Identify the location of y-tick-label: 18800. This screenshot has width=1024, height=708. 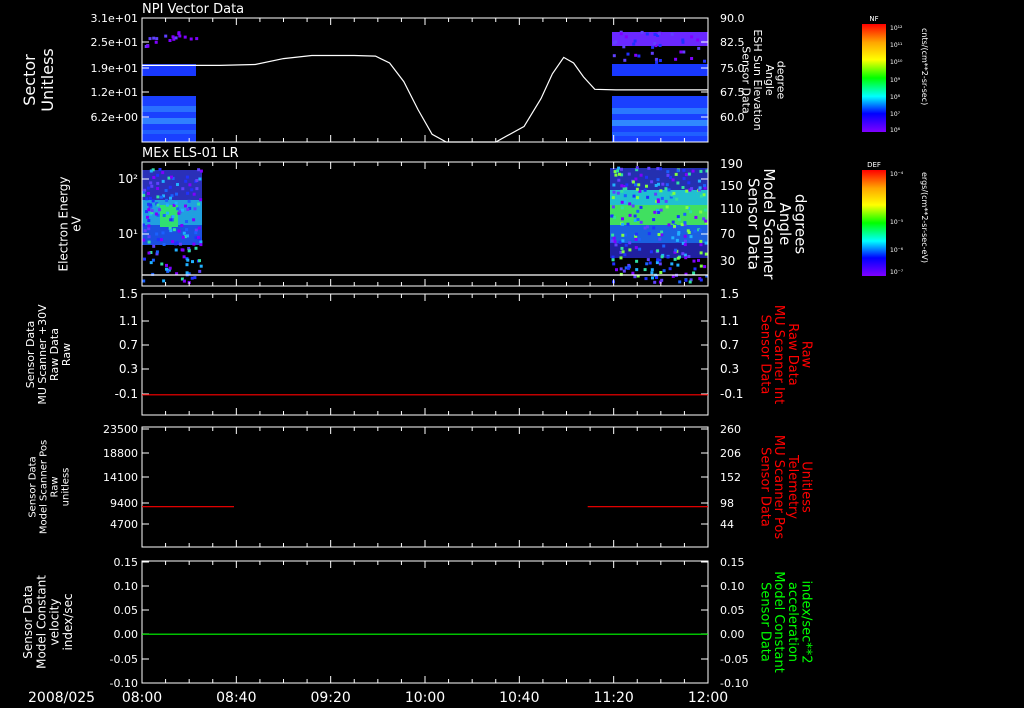
(120, 453).